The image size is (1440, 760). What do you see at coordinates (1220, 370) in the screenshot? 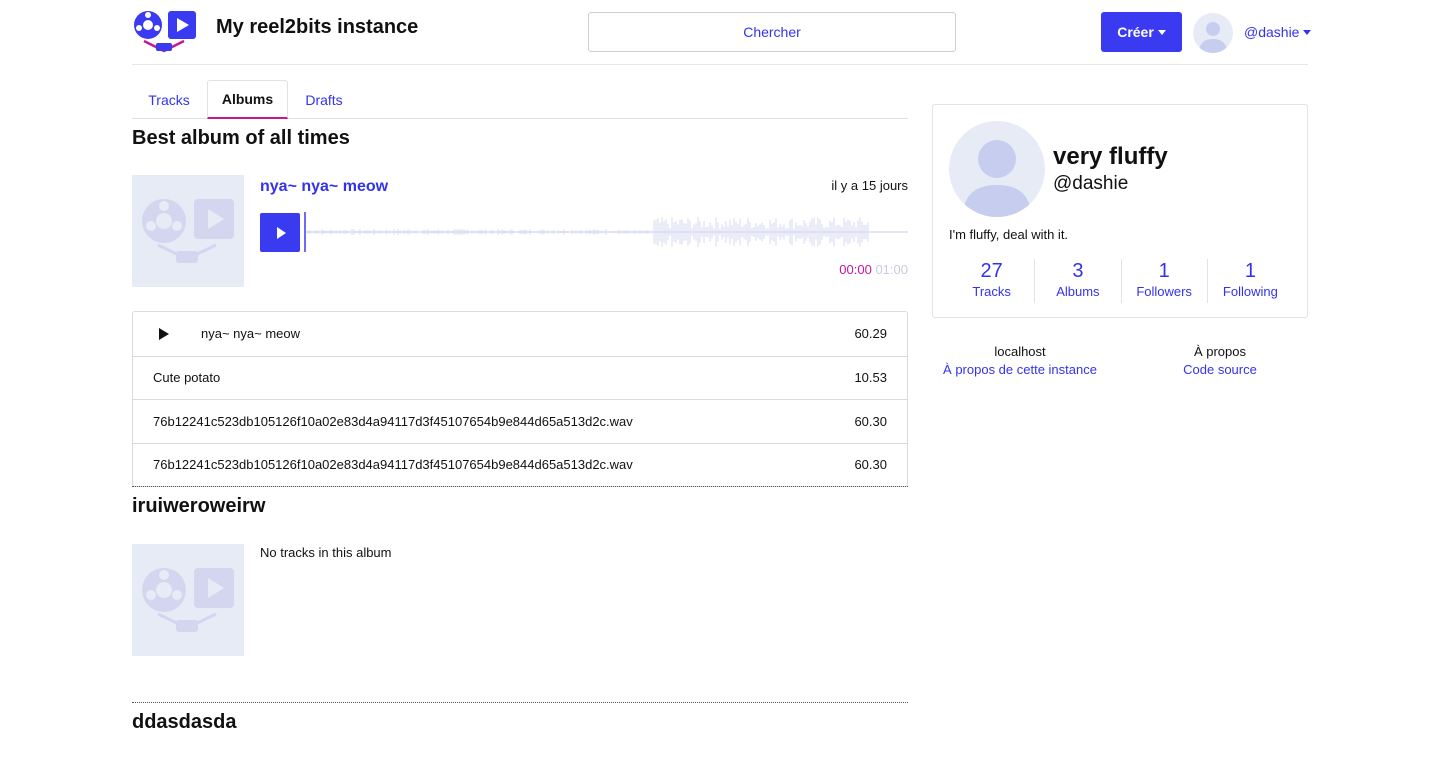
I see `source-code-link: Code source` at bounding box center [1220, 370].